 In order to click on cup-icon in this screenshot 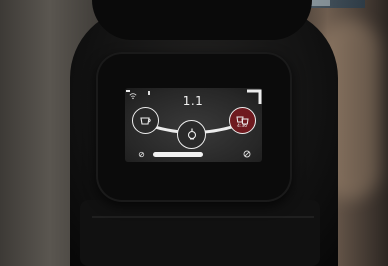, I will do `click(145, 121)`.